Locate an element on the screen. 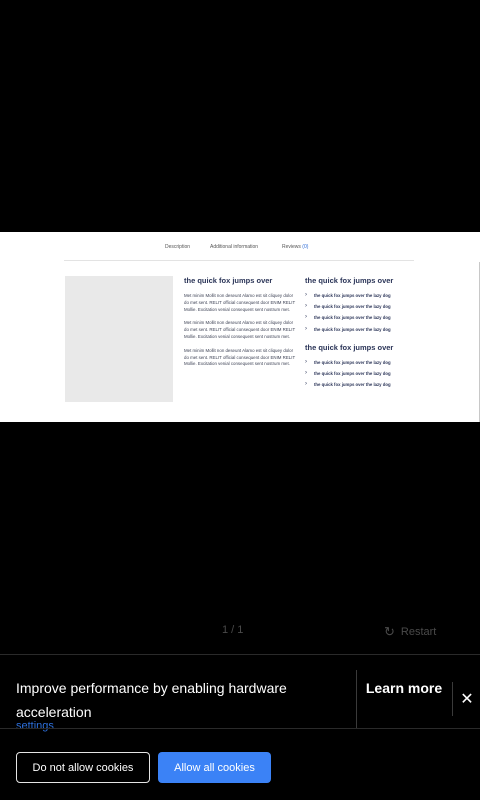 This screenshot has height=800, width=480. restart-icon: ↻ is located at coordinates (389, 631).